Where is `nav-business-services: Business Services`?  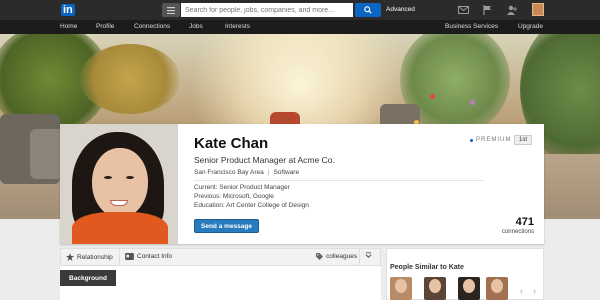
nav-business-services: Business Services is located at coordinates (471, 26).